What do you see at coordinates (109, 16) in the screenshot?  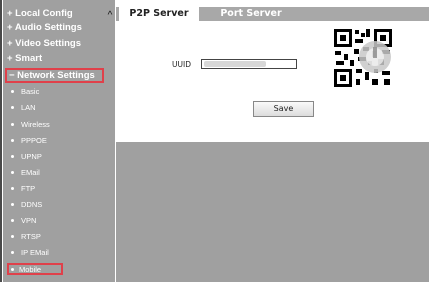 I see `scroll-up-icon: ^` at bounding box center [109, 16].